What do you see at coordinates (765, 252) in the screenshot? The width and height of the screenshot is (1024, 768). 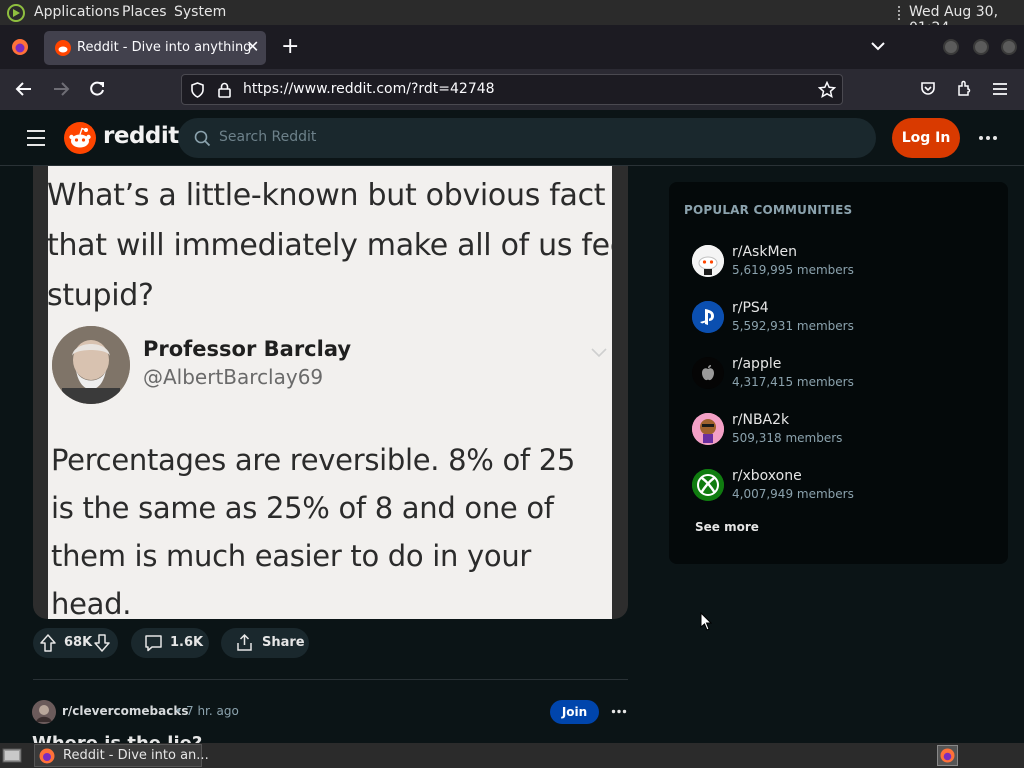 I see `community-name: r/AskMen` at bounding box center [765, 252].